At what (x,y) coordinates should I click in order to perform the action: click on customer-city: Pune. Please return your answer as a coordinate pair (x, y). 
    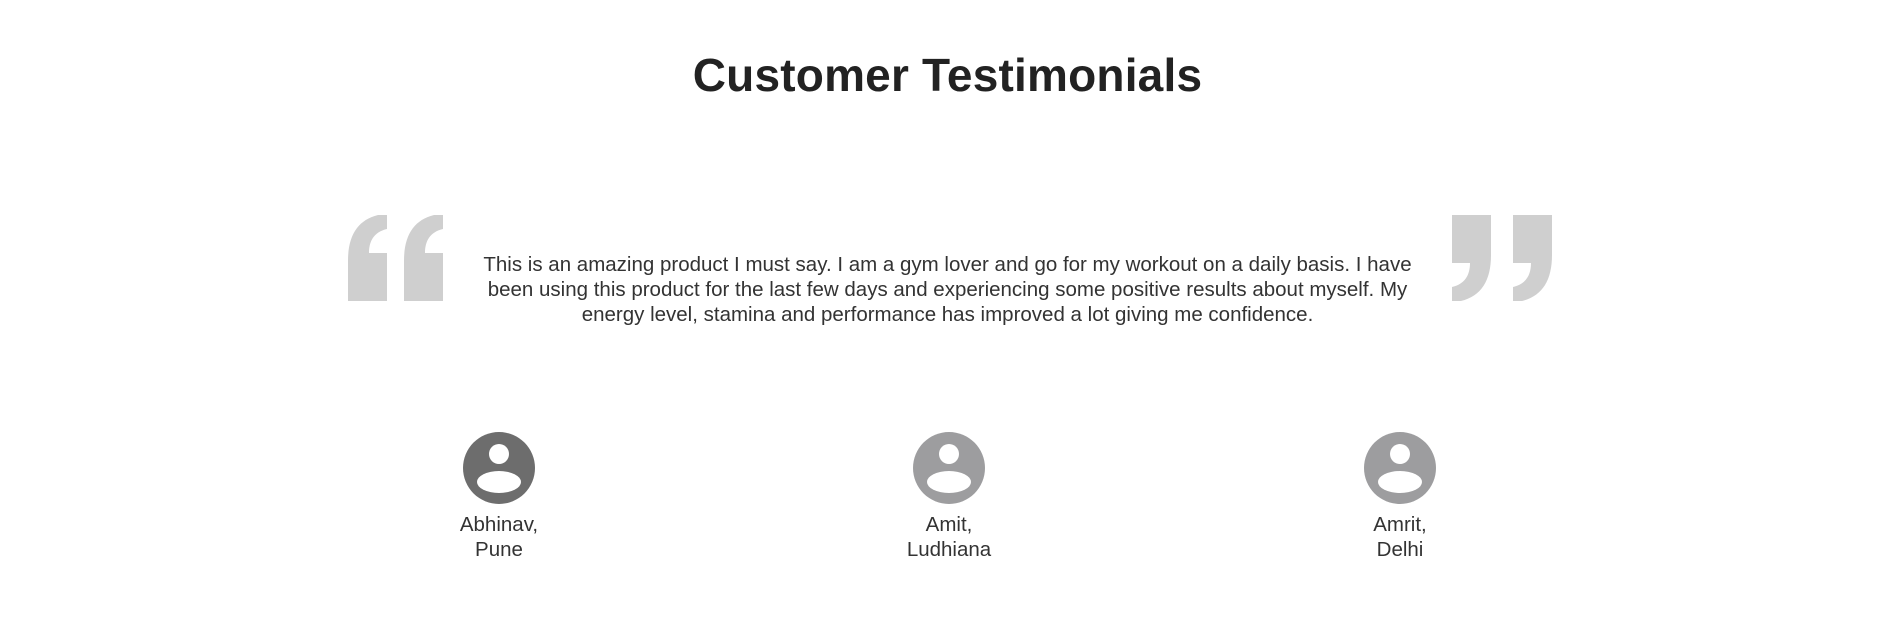
    Looking at the image, I should click on (499, 549).